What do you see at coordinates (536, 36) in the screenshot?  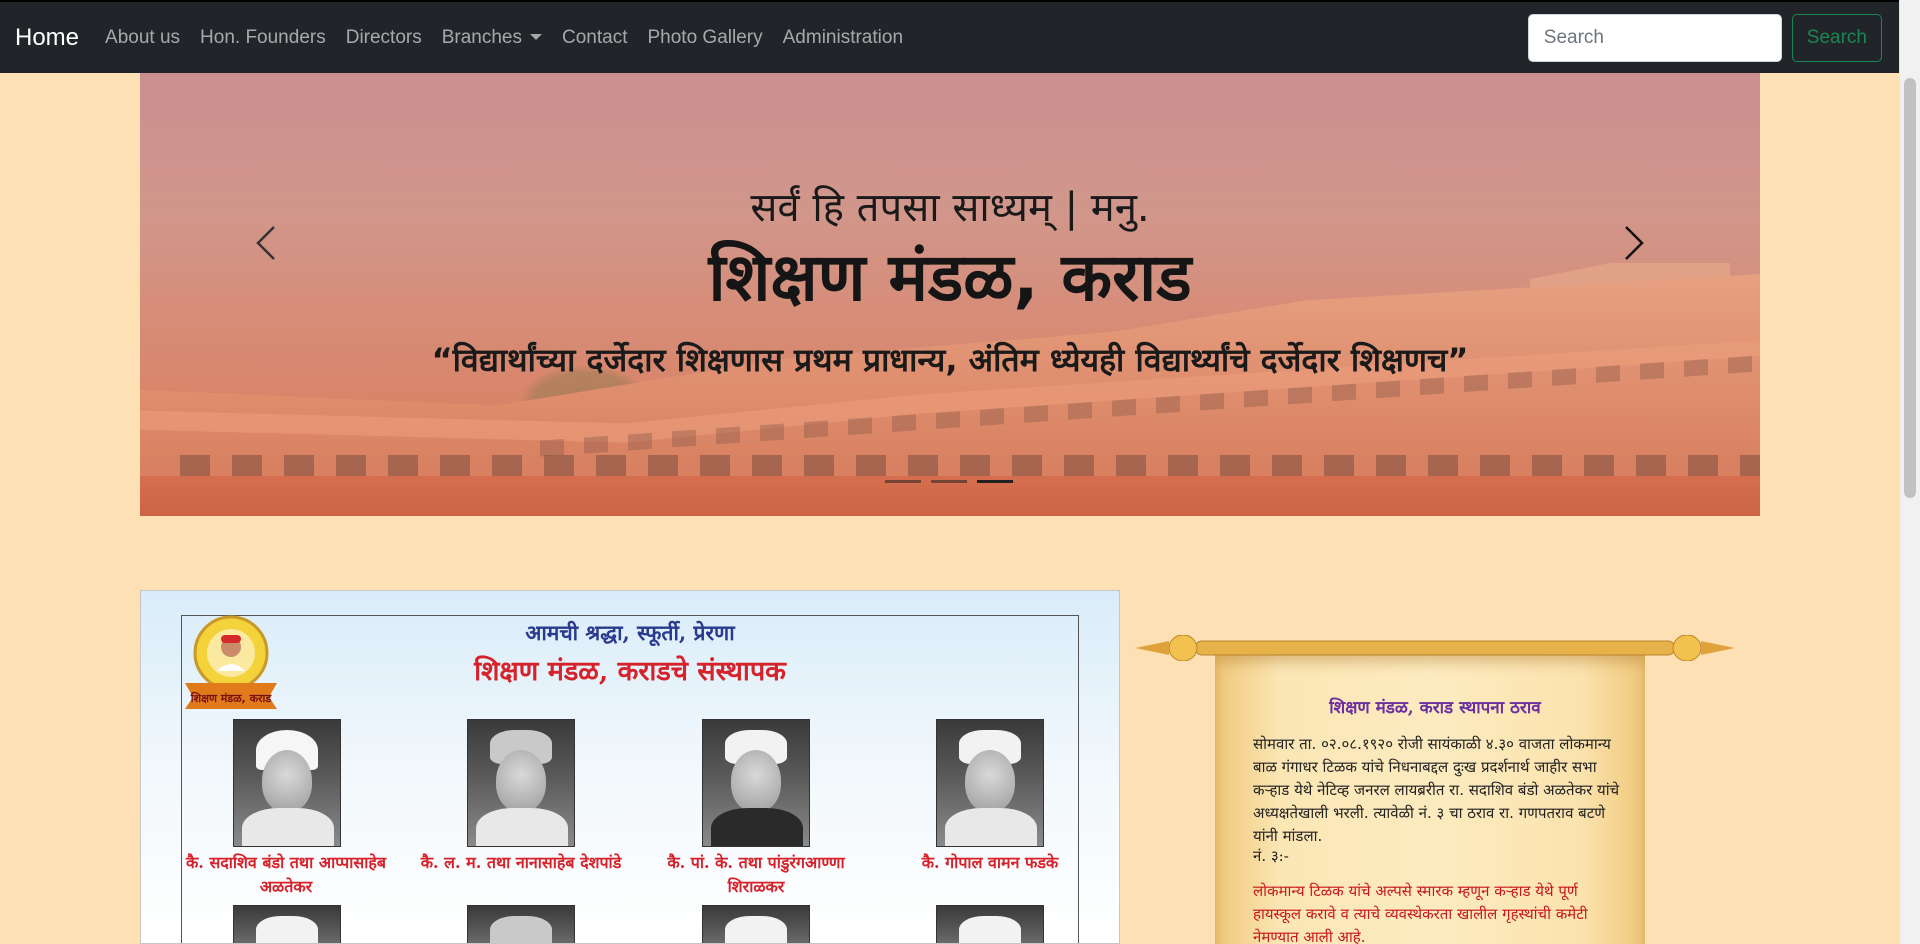 I see `caret-down-icon` at bounding box center [536, 36].